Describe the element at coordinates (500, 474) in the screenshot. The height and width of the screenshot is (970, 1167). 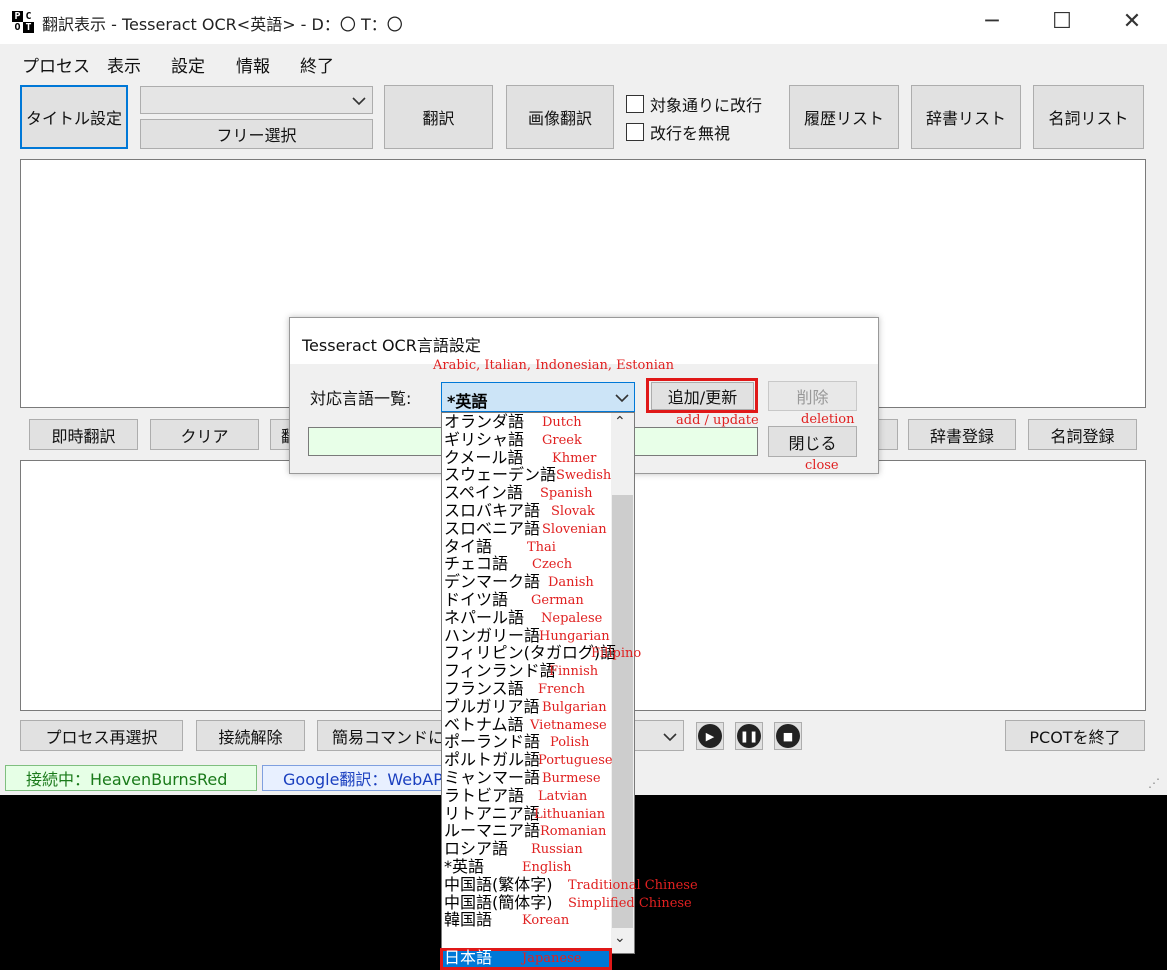
I see `language-option: スウェーデン語` at that location.